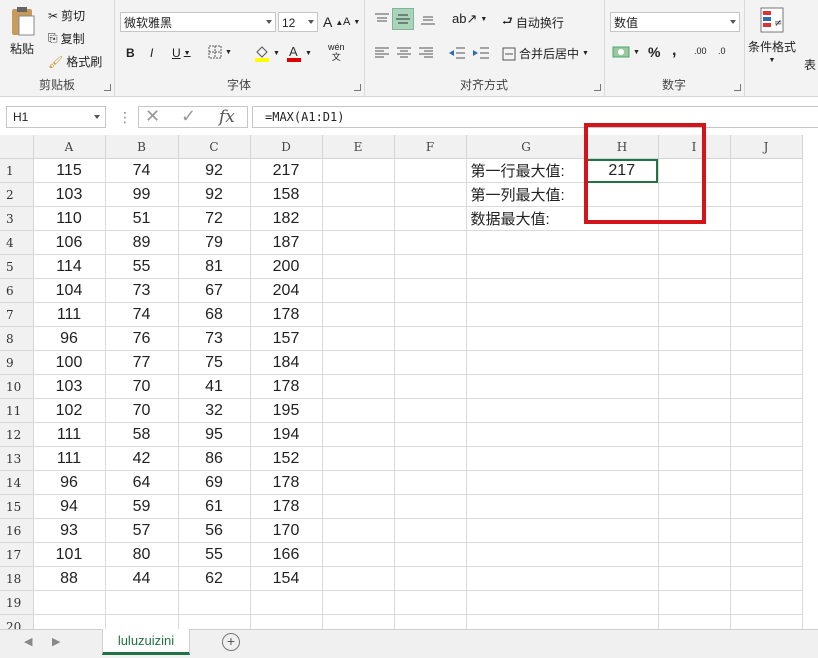  I want to click on cell: 79, so click(214, 242).